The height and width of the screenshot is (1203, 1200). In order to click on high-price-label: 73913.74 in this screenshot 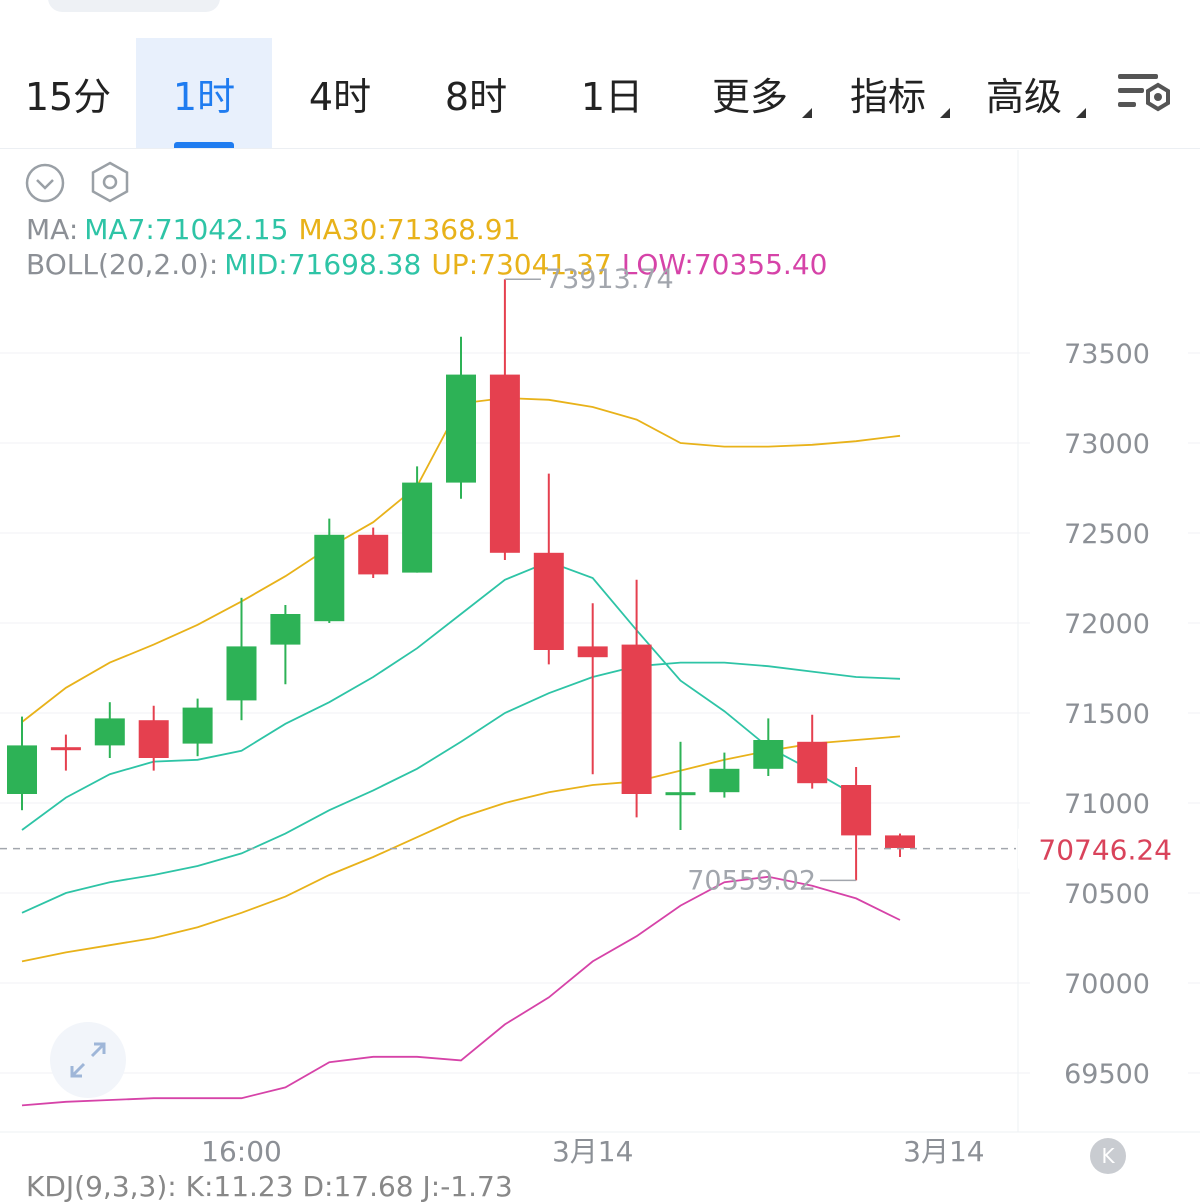, I will do `click(609, 279)`.